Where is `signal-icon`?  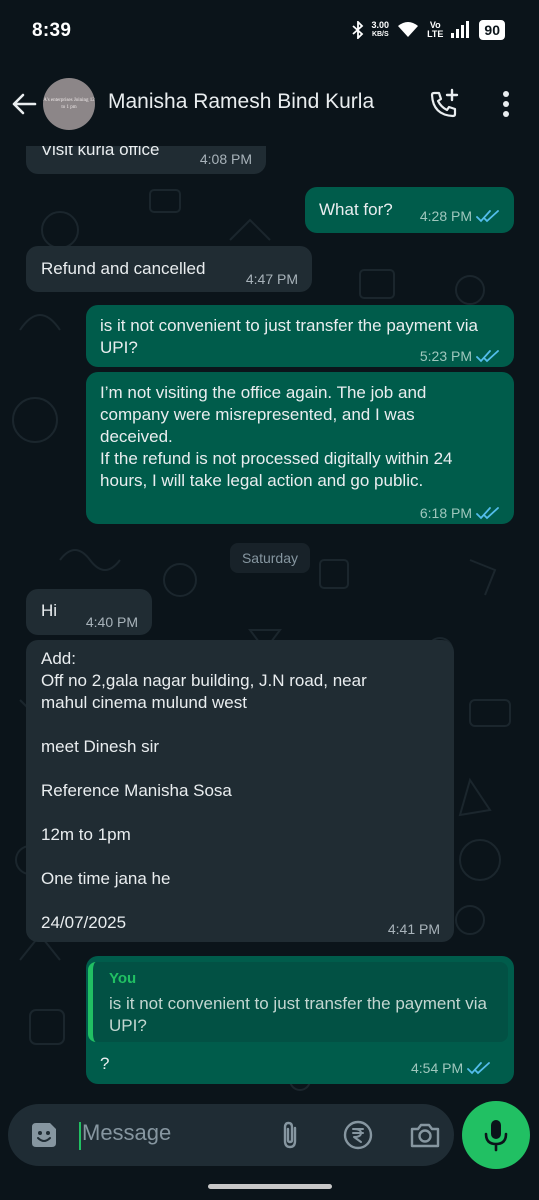 signal-icon is located at coordinates (460, 29).